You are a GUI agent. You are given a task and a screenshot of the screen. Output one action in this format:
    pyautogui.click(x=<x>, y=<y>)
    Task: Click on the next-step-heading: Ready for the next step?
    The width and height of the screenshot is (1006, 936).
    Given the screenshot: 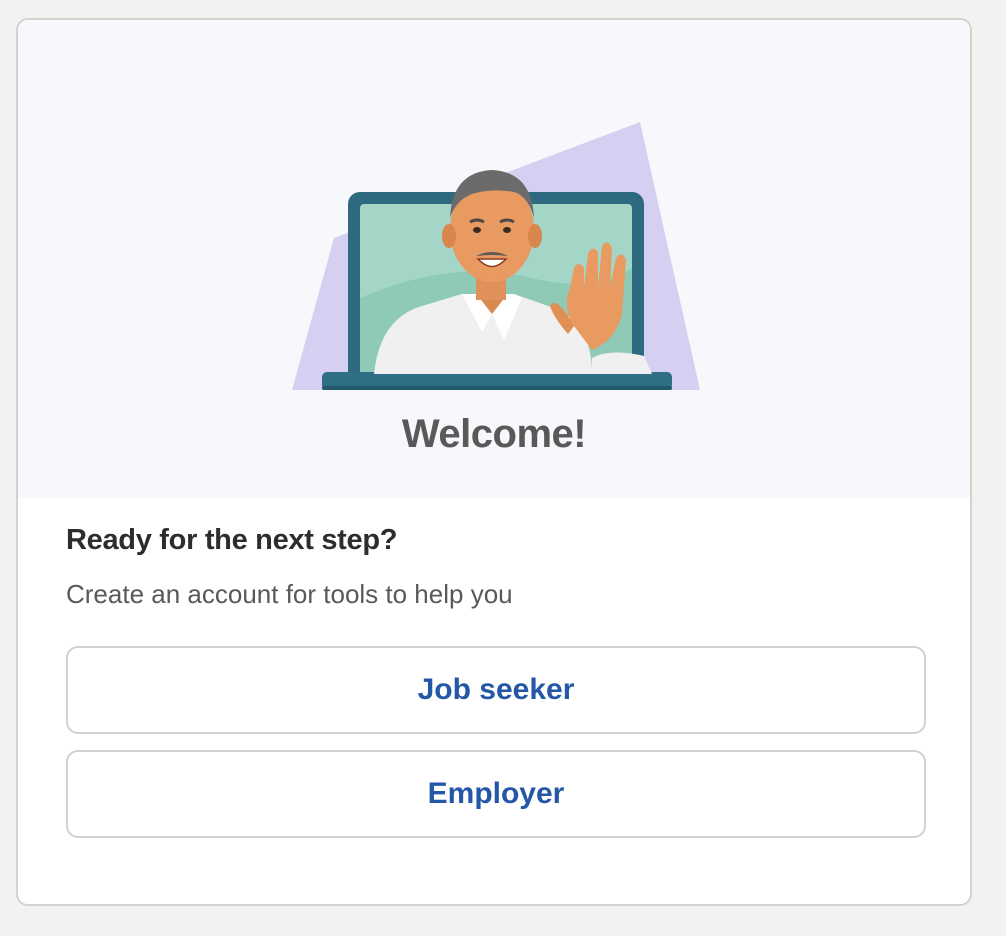 What is the action you would take?
    pyautogui.click(x=232, y=540)
    